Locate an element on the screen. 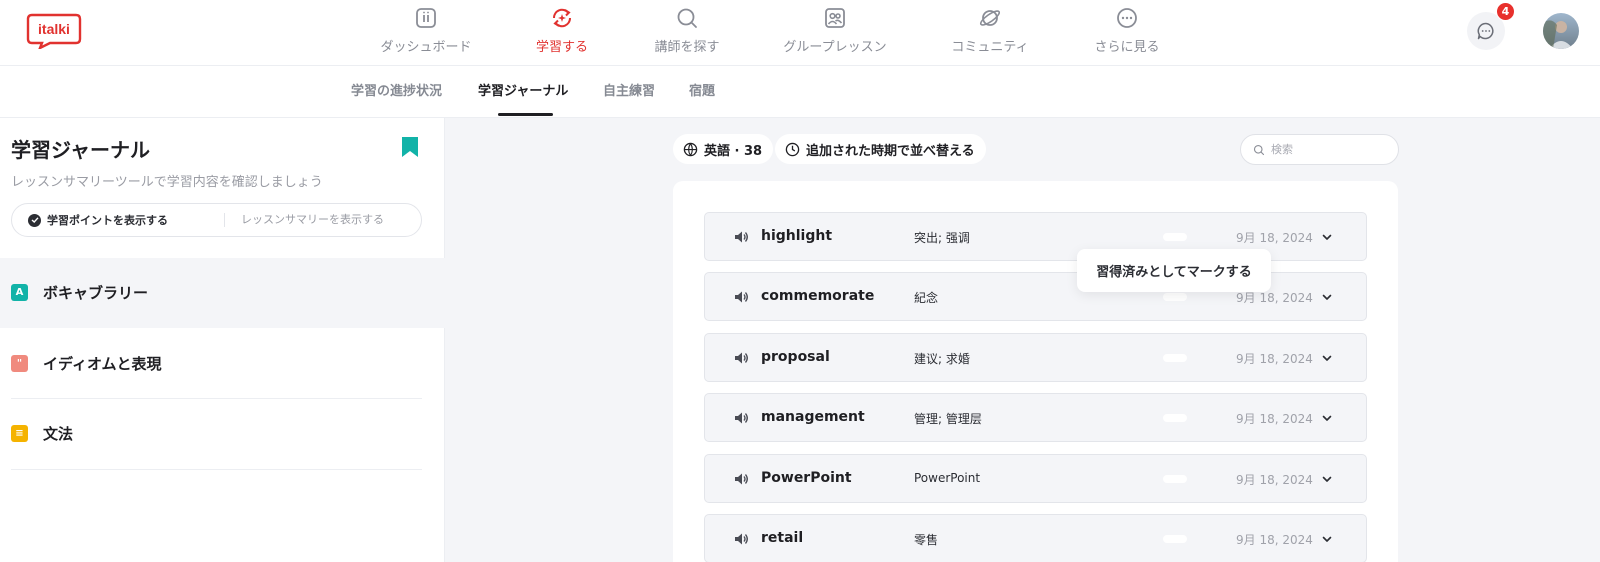 The image size is (1600, 562). avatar-photo is located at coordinates (1561, 31).